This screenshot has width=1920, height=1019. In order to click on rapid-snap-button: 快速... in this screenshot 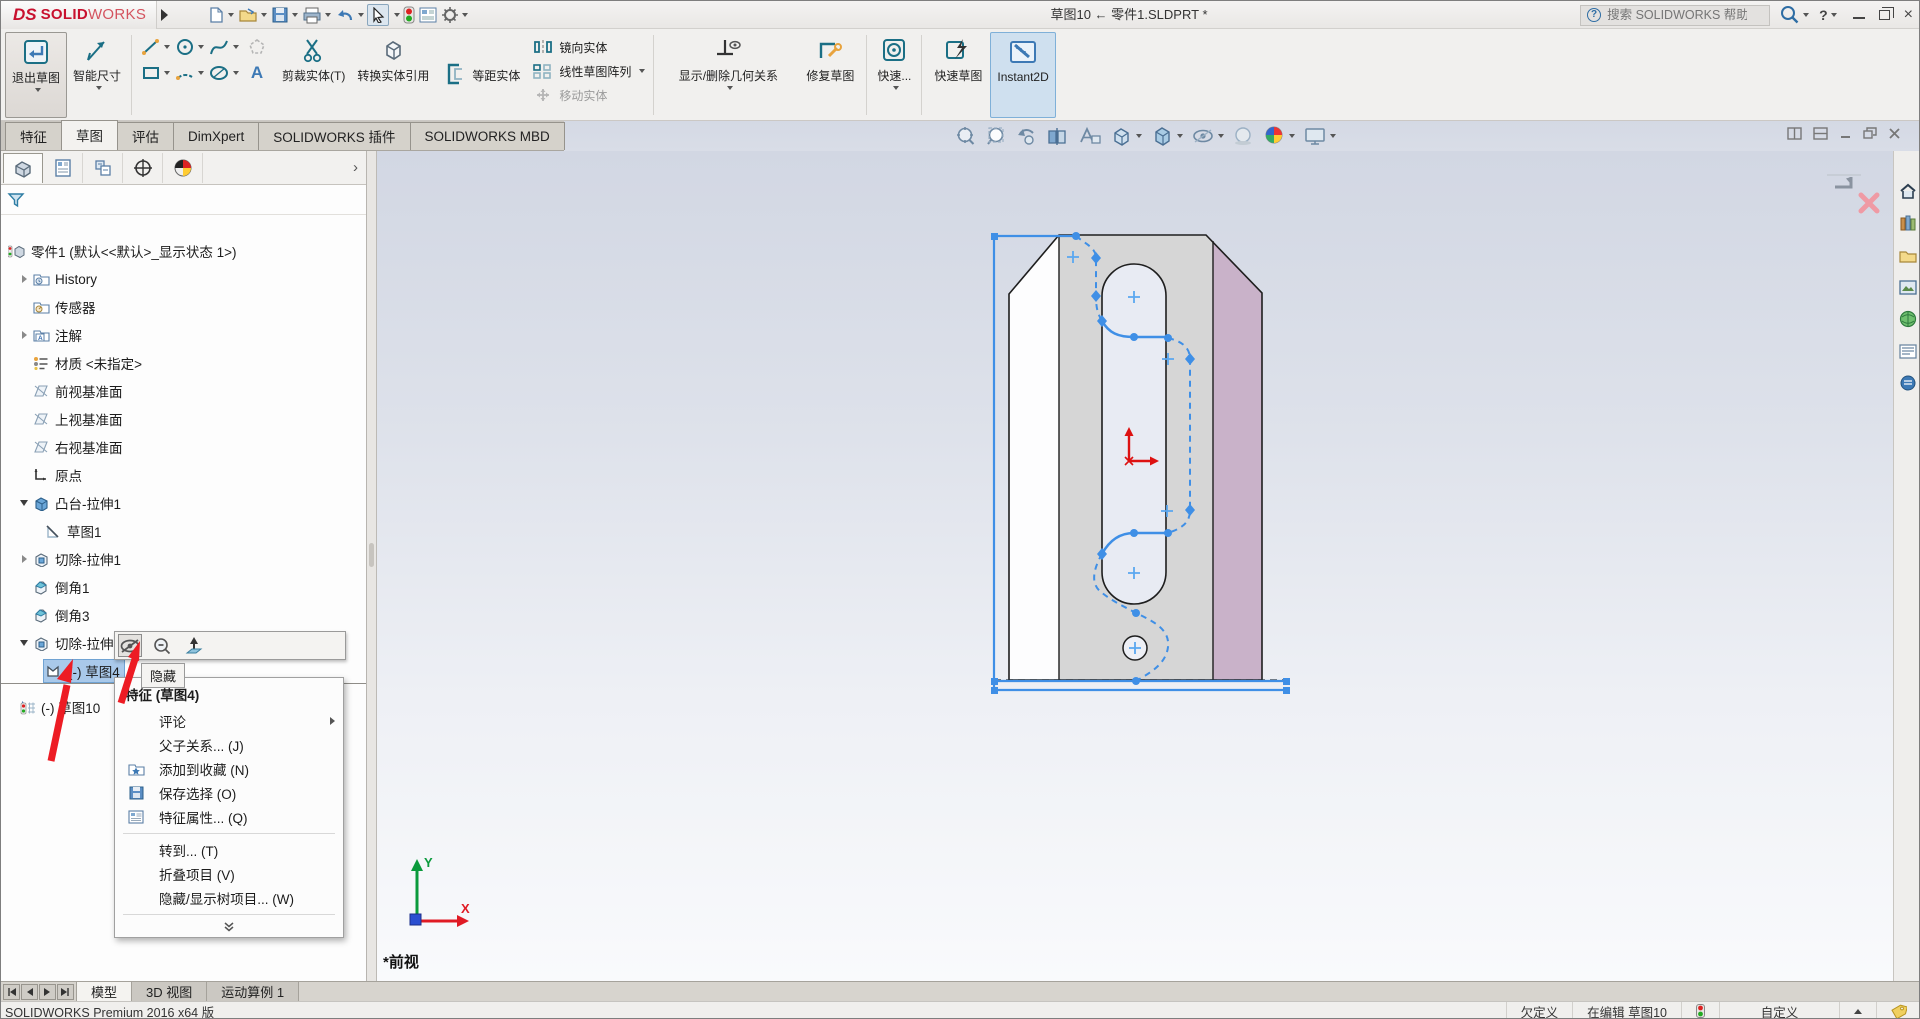, I will do `click(894, 75)`.